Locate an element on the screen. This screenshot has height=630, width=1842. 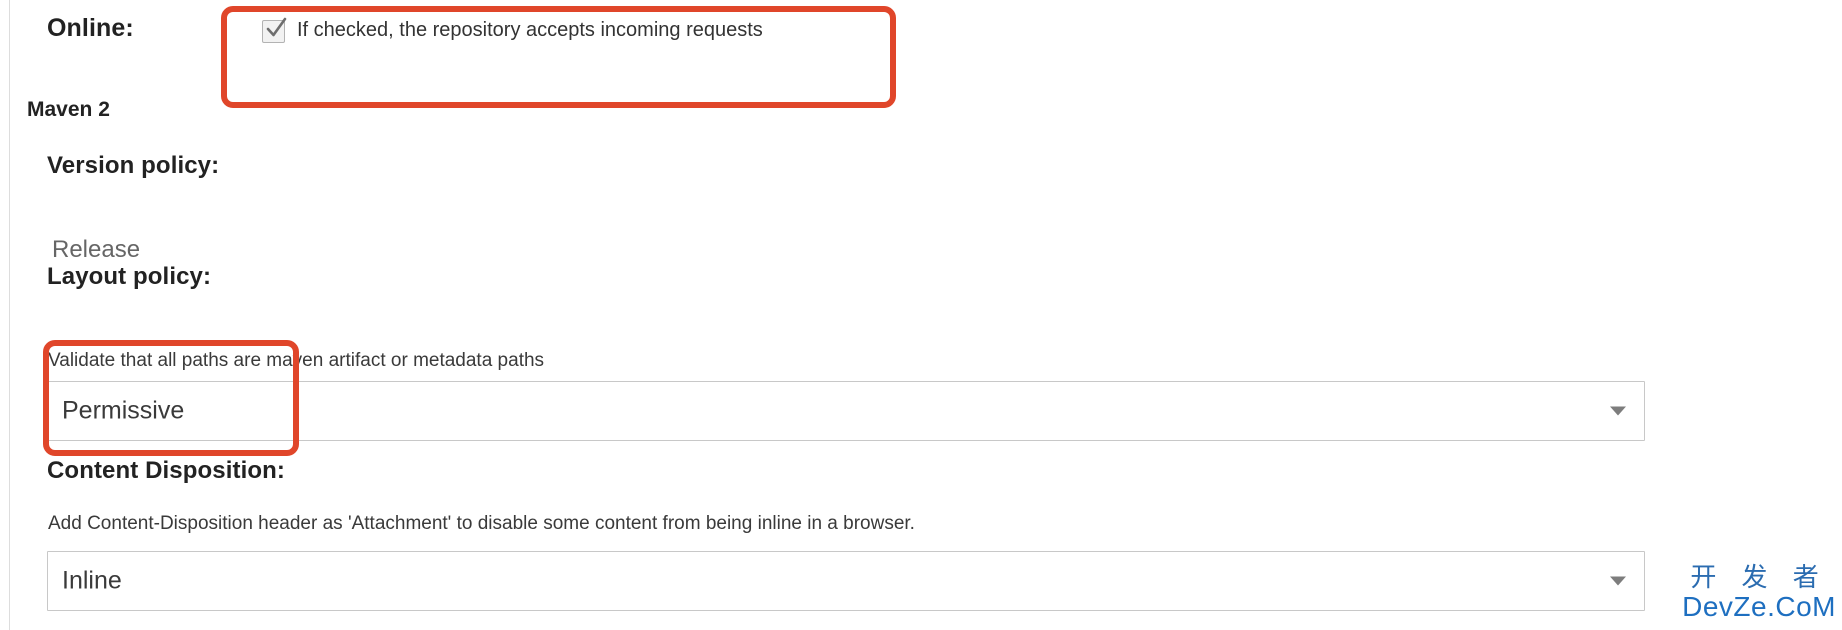
online-checkbox is located at coordinates (274, 30).